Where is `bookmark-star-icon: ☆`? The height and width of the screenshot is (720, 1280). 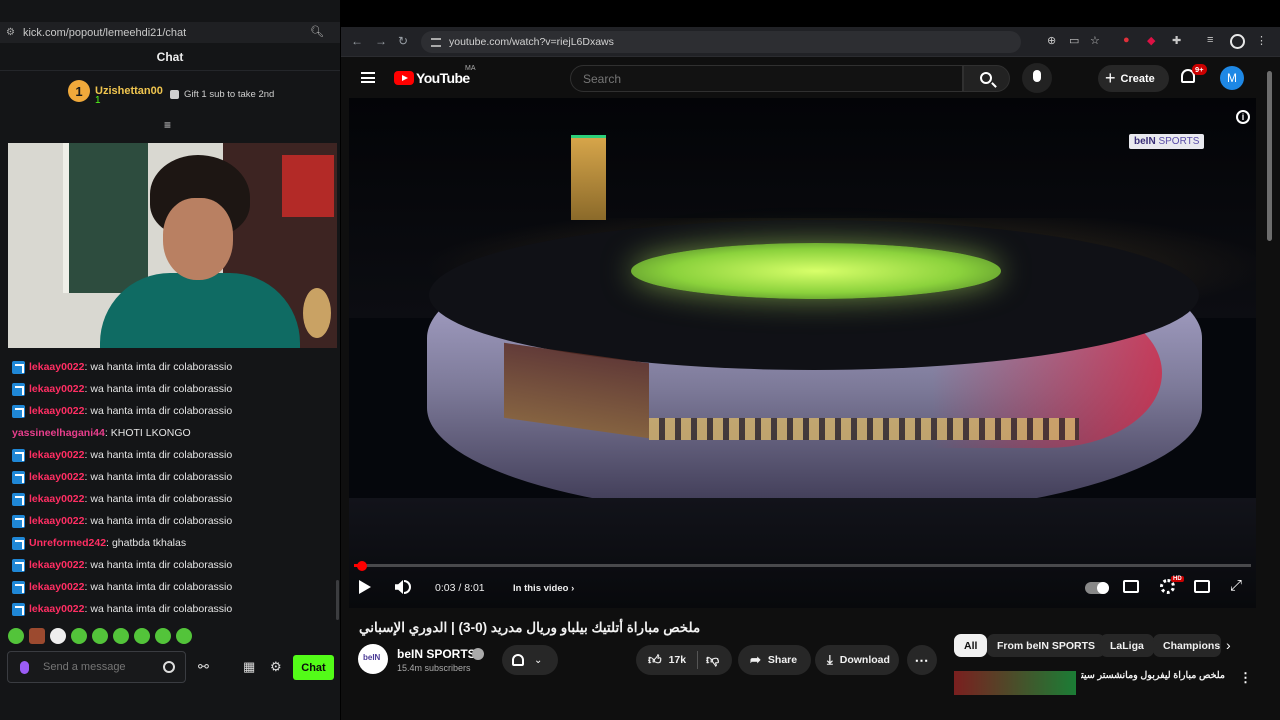
bookmark-star-icon: ☆ is located at coordinates (1095, 40).